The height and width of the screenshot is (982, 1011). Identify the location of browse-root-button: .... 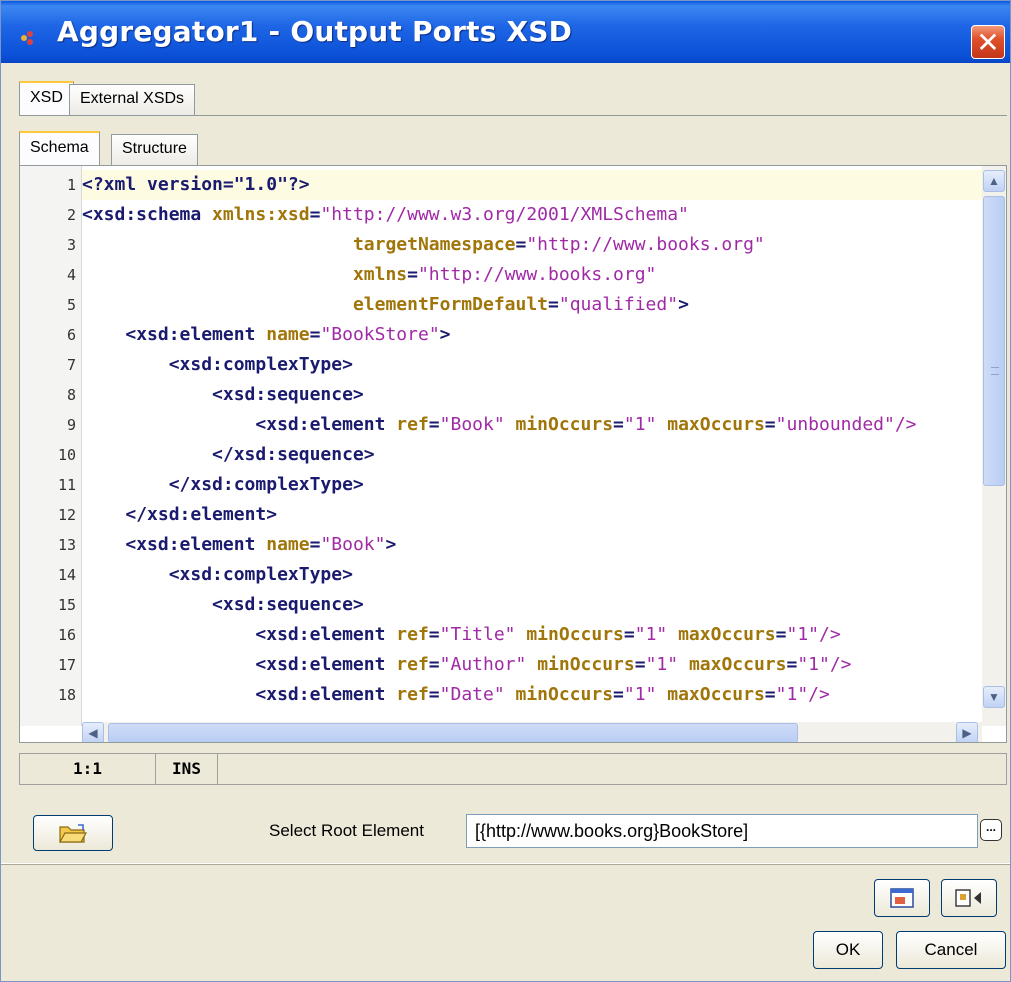
(991, 830).